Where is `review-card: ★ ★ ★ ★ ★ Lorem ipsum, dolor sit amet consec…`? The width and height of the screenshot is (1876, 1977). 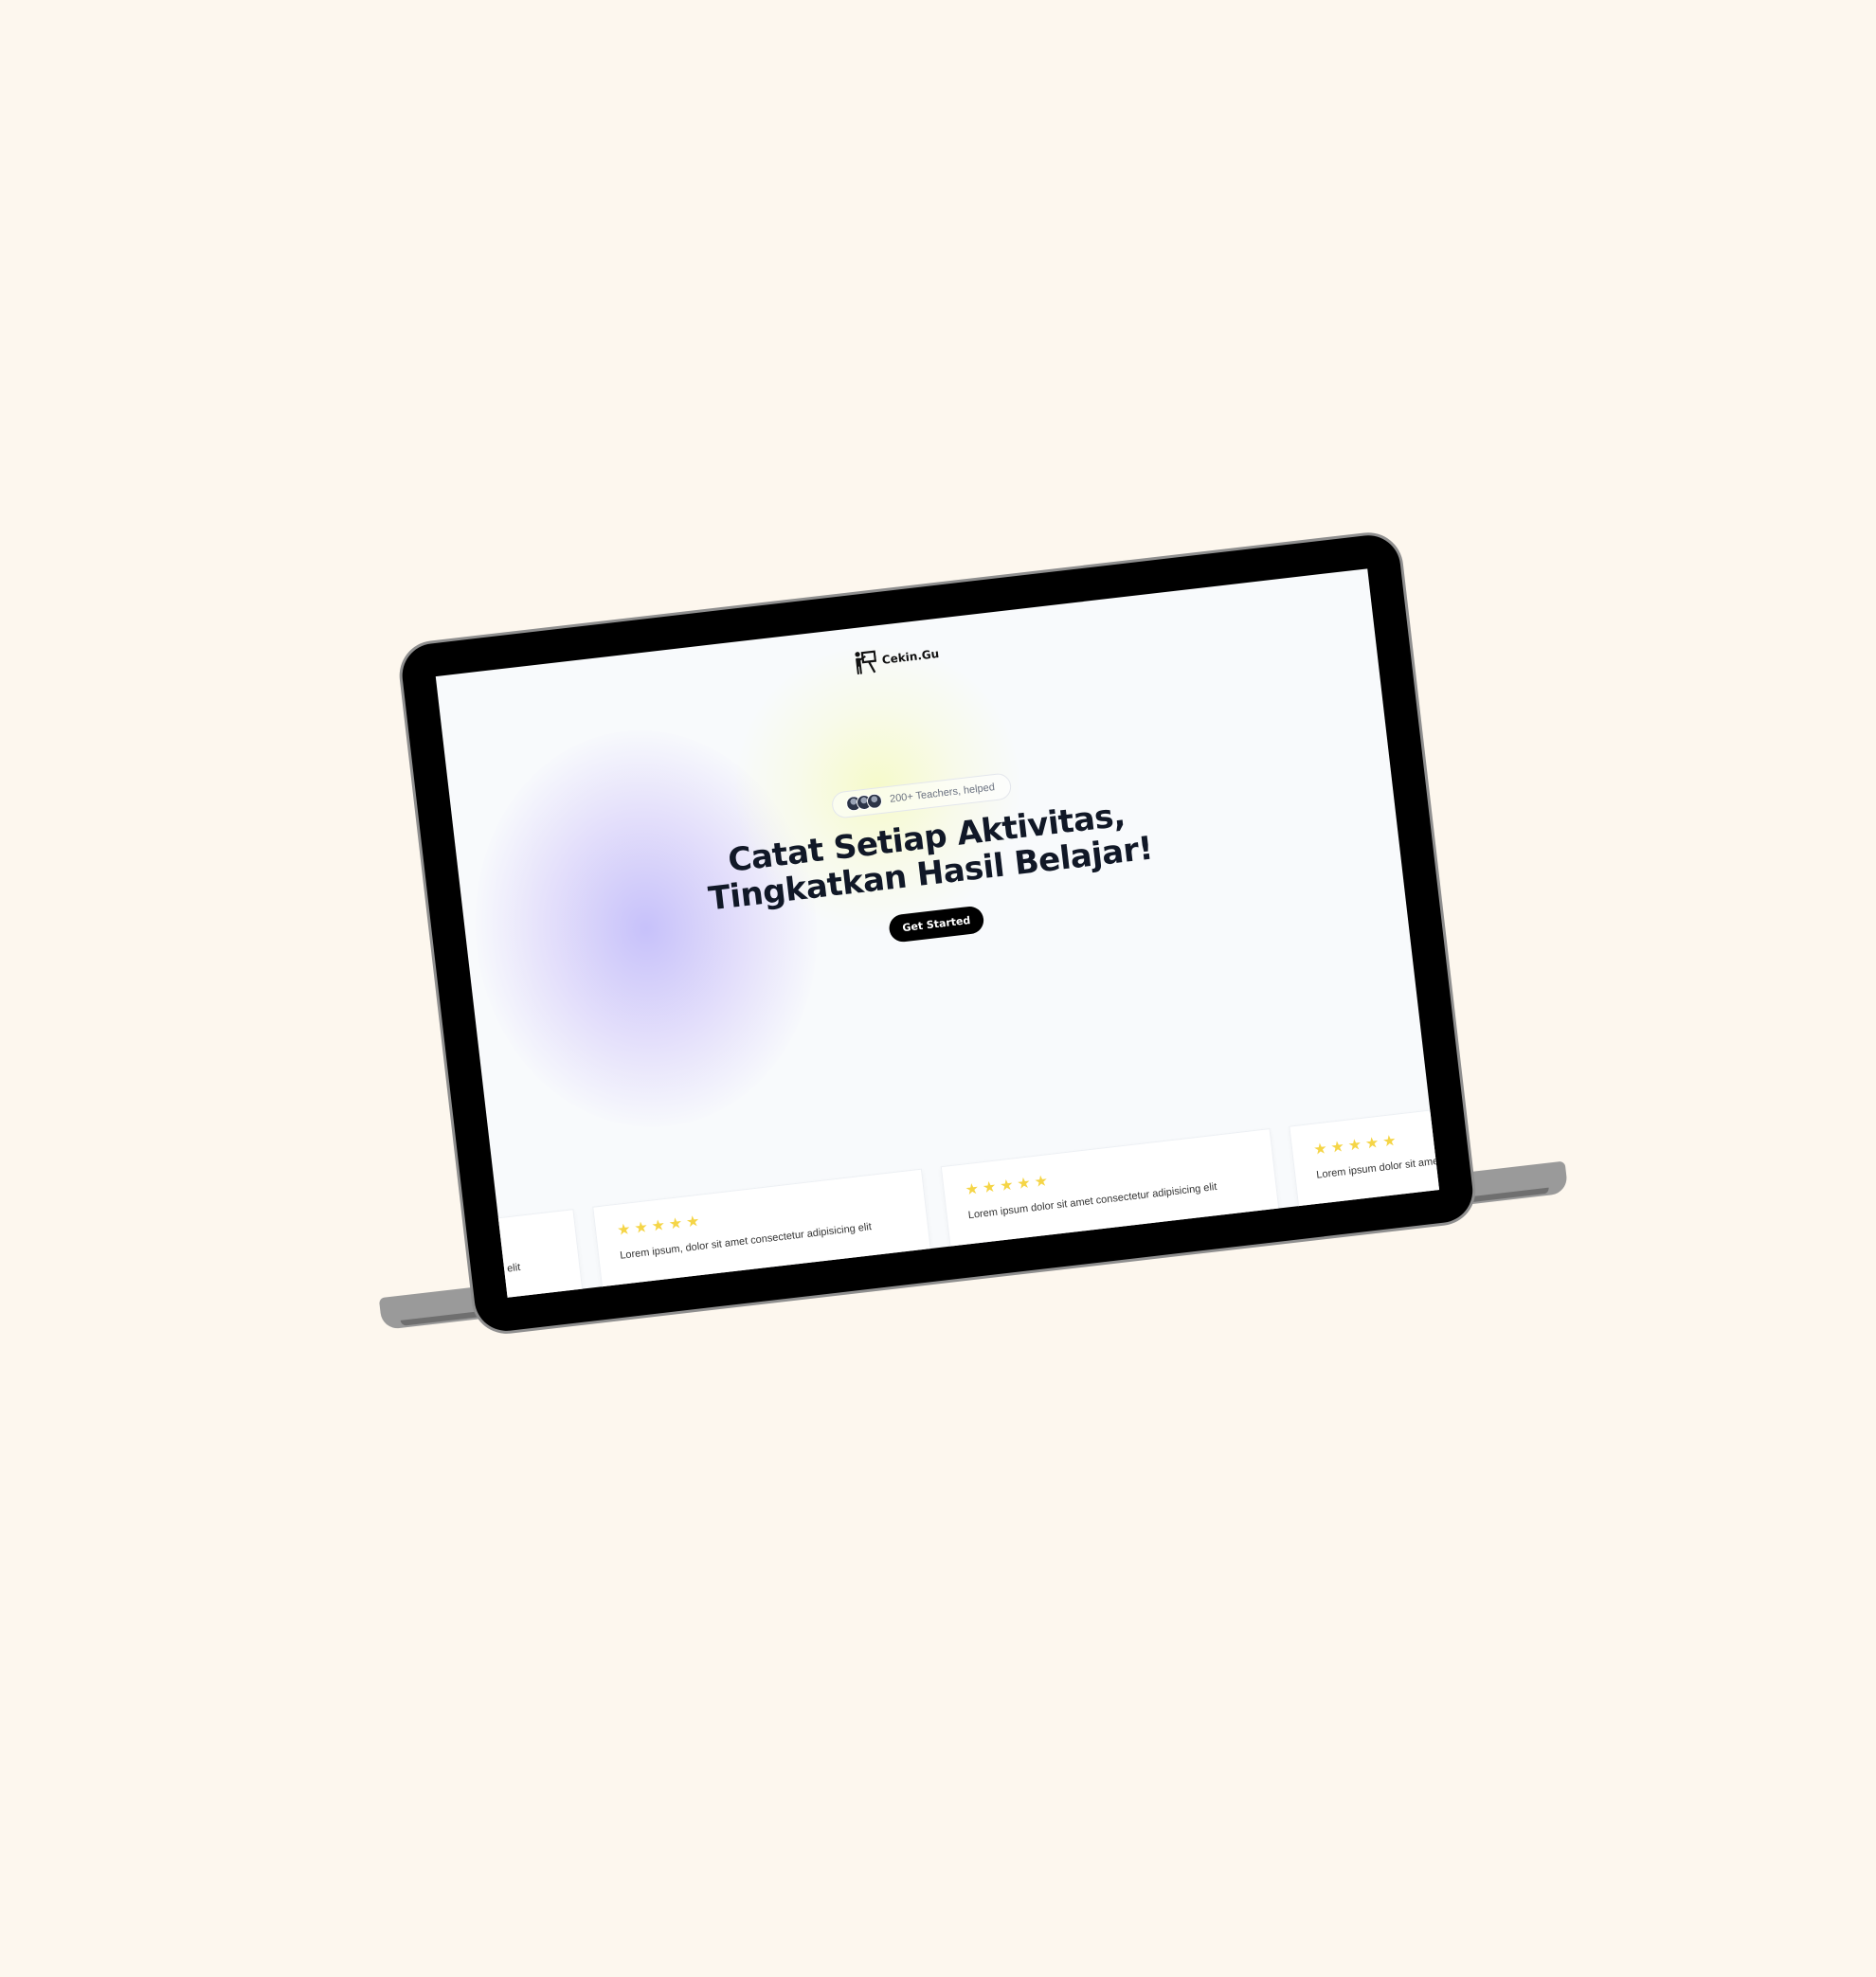 review-card: ★ ★ ★ ★ ★ Lorem ipsum, dolor sit amet consec… is located at coordinates (764, 1233).